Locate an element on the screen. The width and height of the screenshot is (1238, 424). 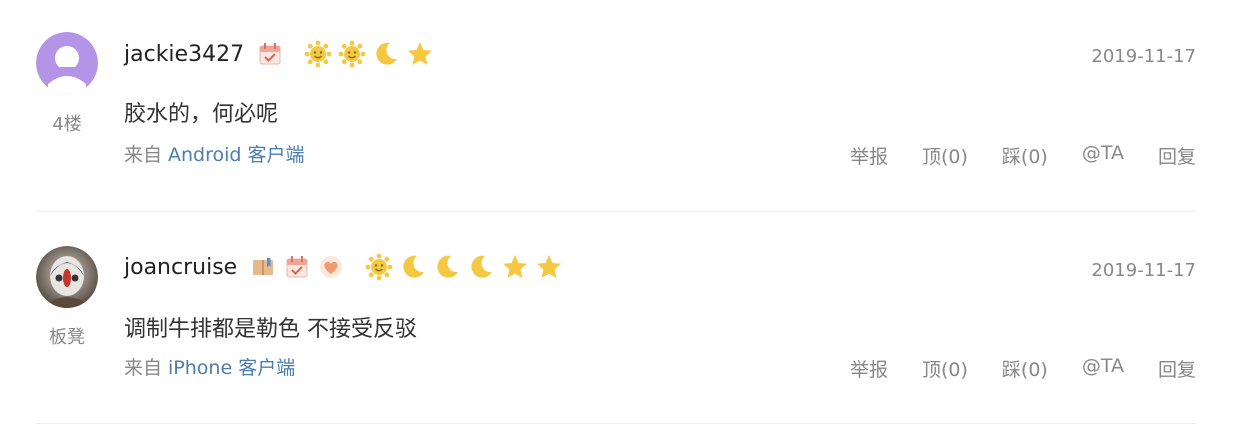
floor-label: 板凳 is located at coordinates (67, 337).